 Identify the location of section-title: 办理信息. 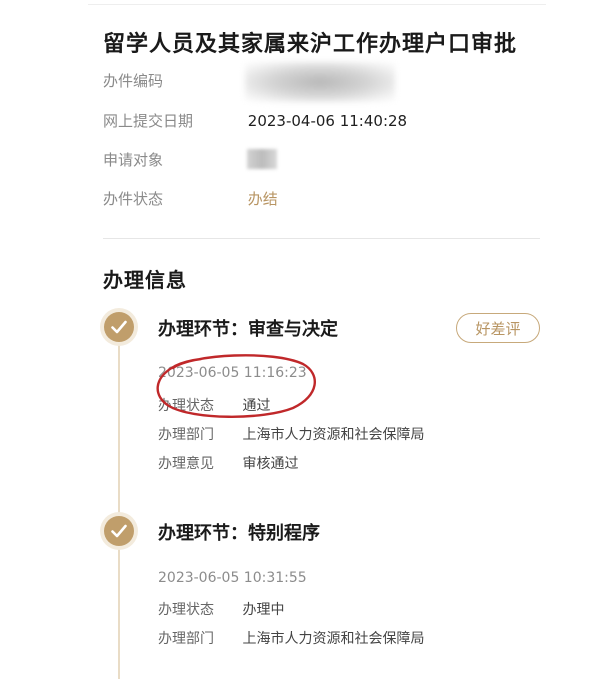
(145, 280).